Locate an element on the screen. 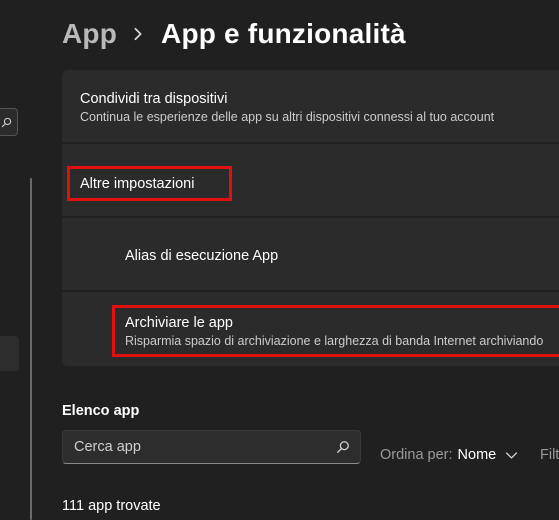 Image resolution: width=559 pixels, height=520 pixels. breadcrumb-parent-link: App is located at coordinates (89, 34).